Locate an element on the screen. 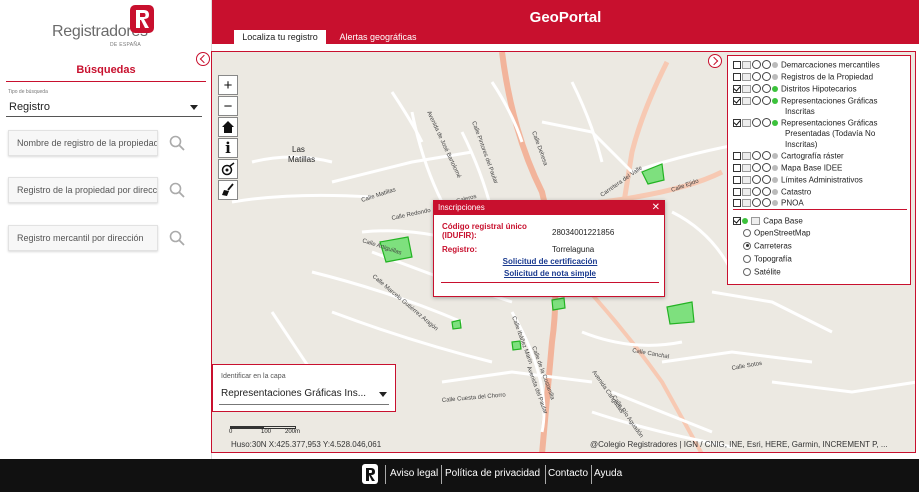  layer-label: Demarcaciones mercantiles is located at coordinates (830, 65).